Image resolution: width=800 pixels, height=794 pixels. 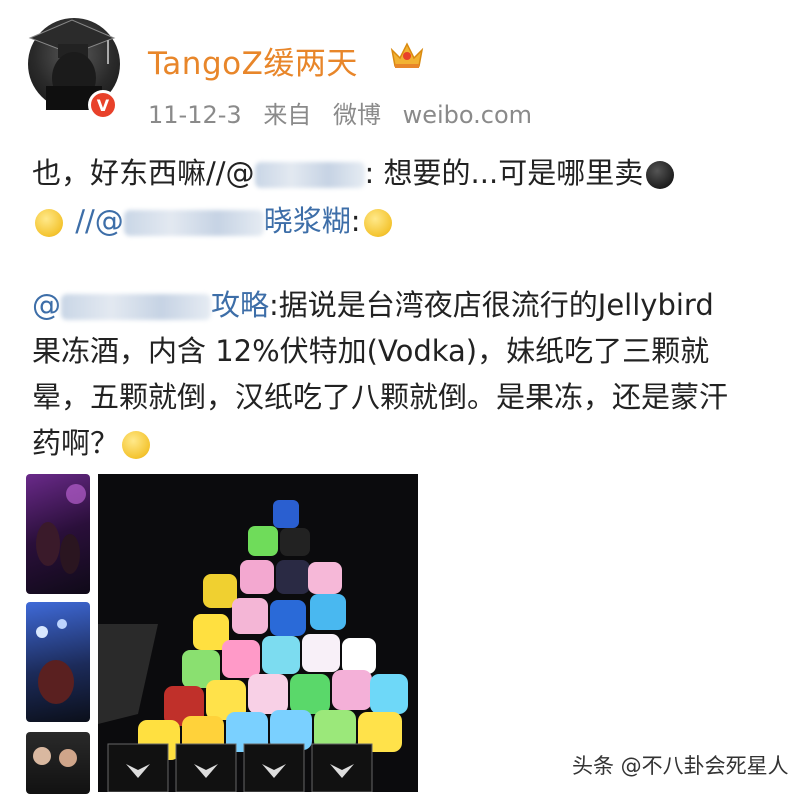 I want to click on source-app: 微博, so click(x=357, y=115).